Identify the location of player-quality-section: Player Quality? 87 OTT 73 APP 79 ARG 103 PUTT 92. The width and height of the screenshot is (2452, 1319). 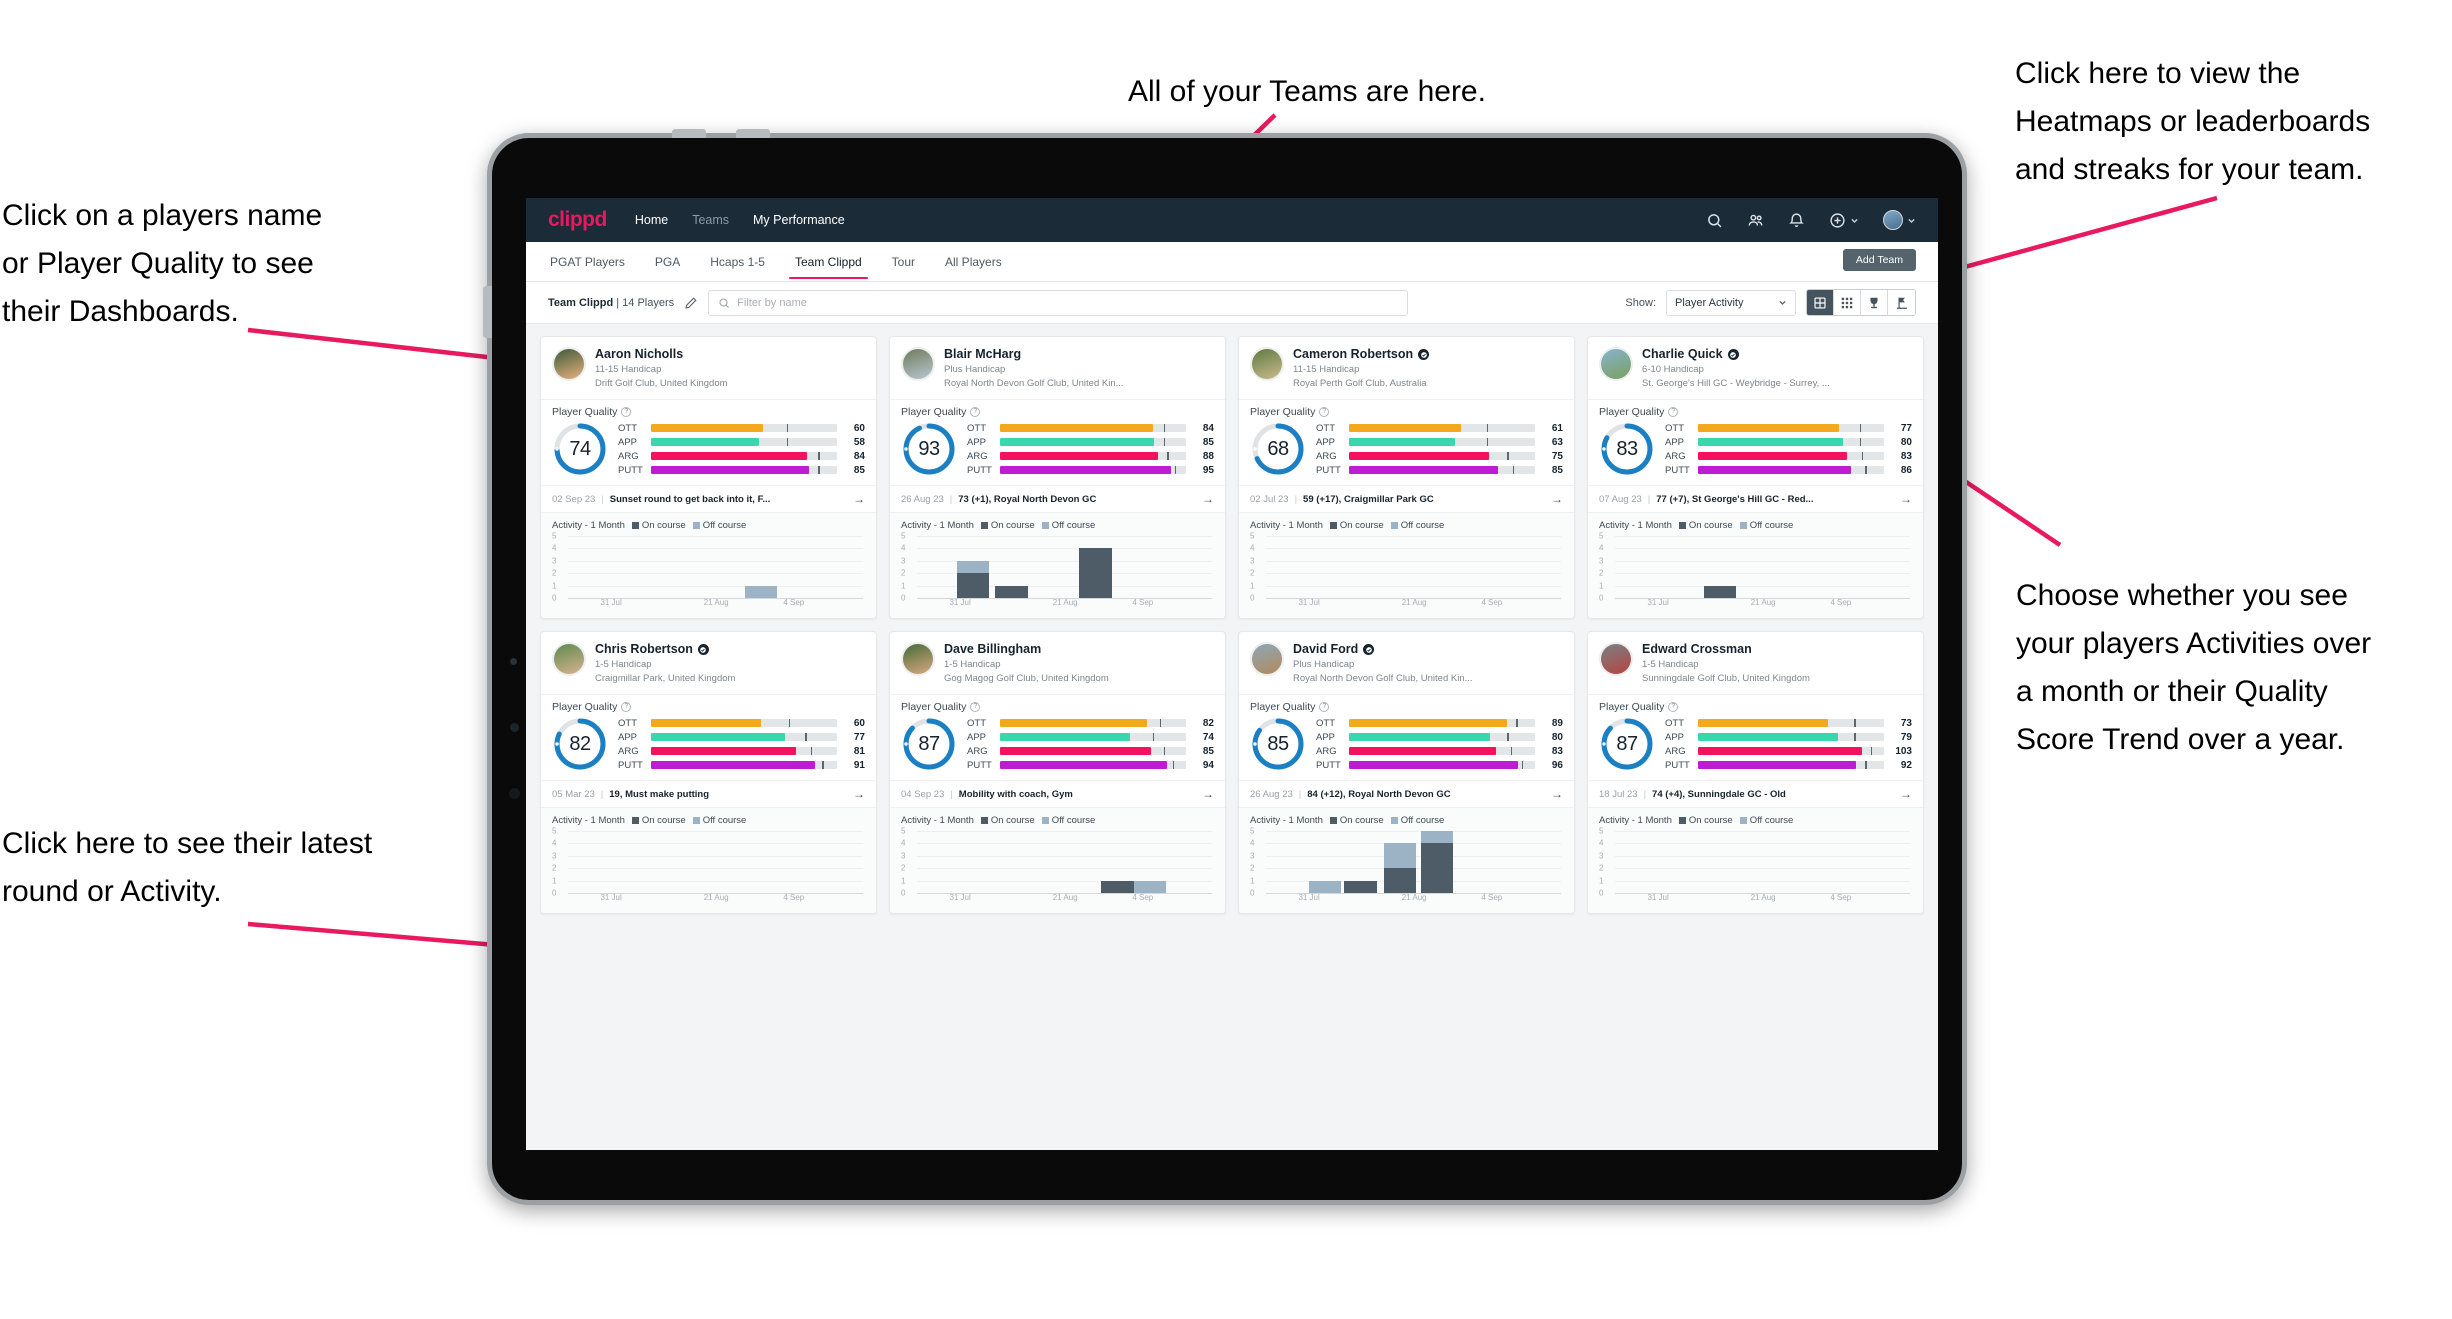
(1755, 737).